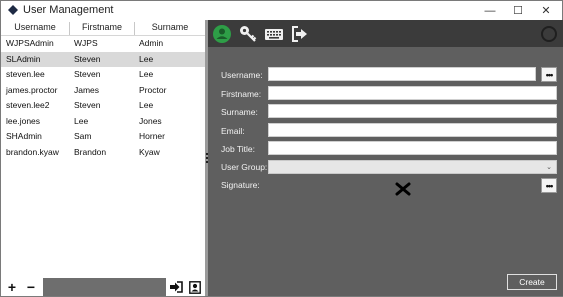 This screenshot has height=297, width=563. I want to click on plus-icon: +, so click(12, 287).